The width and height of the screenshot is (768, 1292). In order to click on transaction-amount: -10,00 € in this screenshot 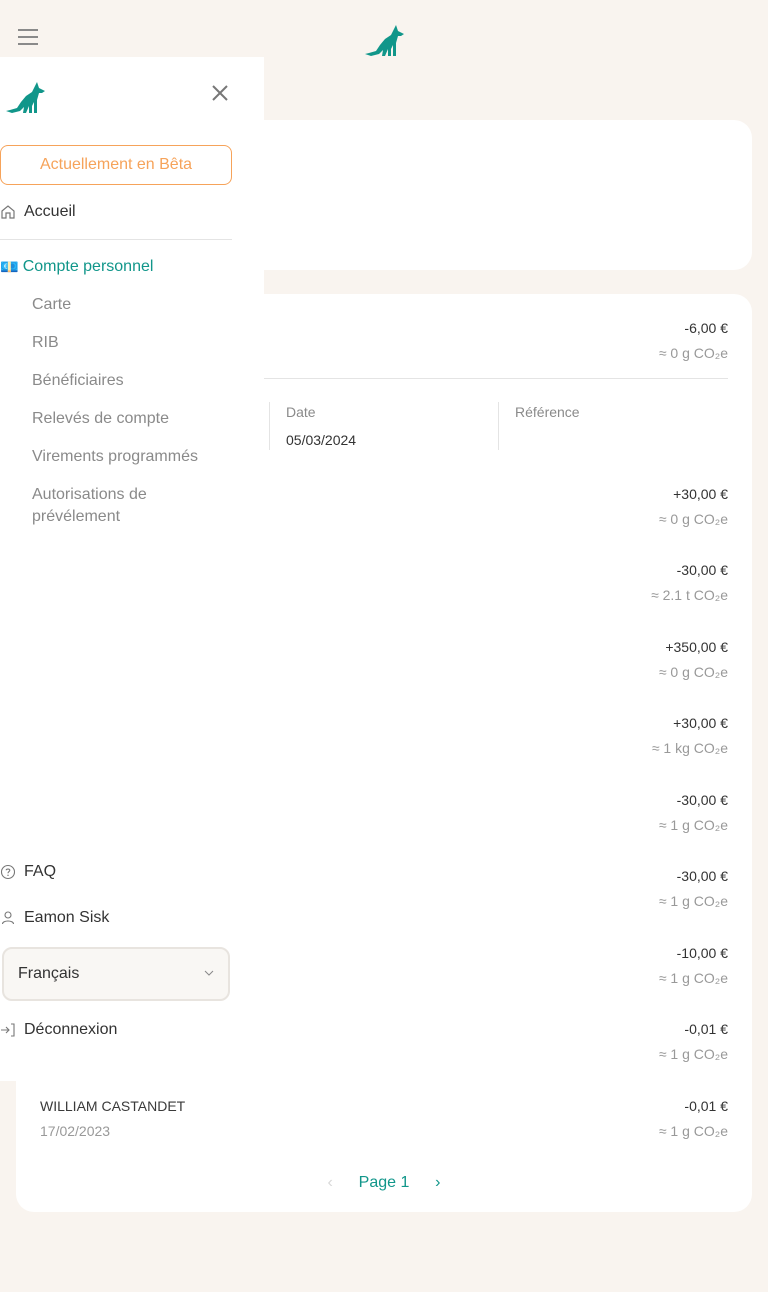, I will do `click(702, 953)`.